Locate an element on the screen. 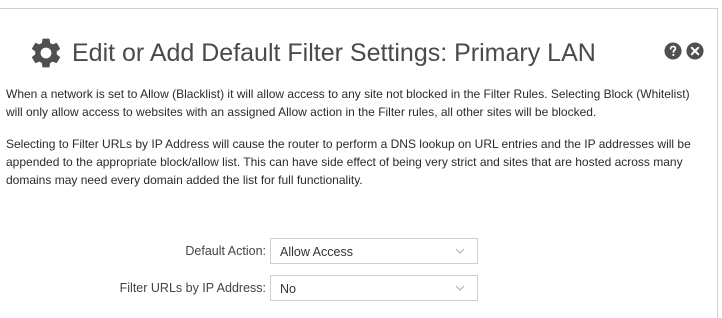 The width and height of the screenshot is (722, 318). default-action-value: Allow Access is located at coordinates (316, 252).